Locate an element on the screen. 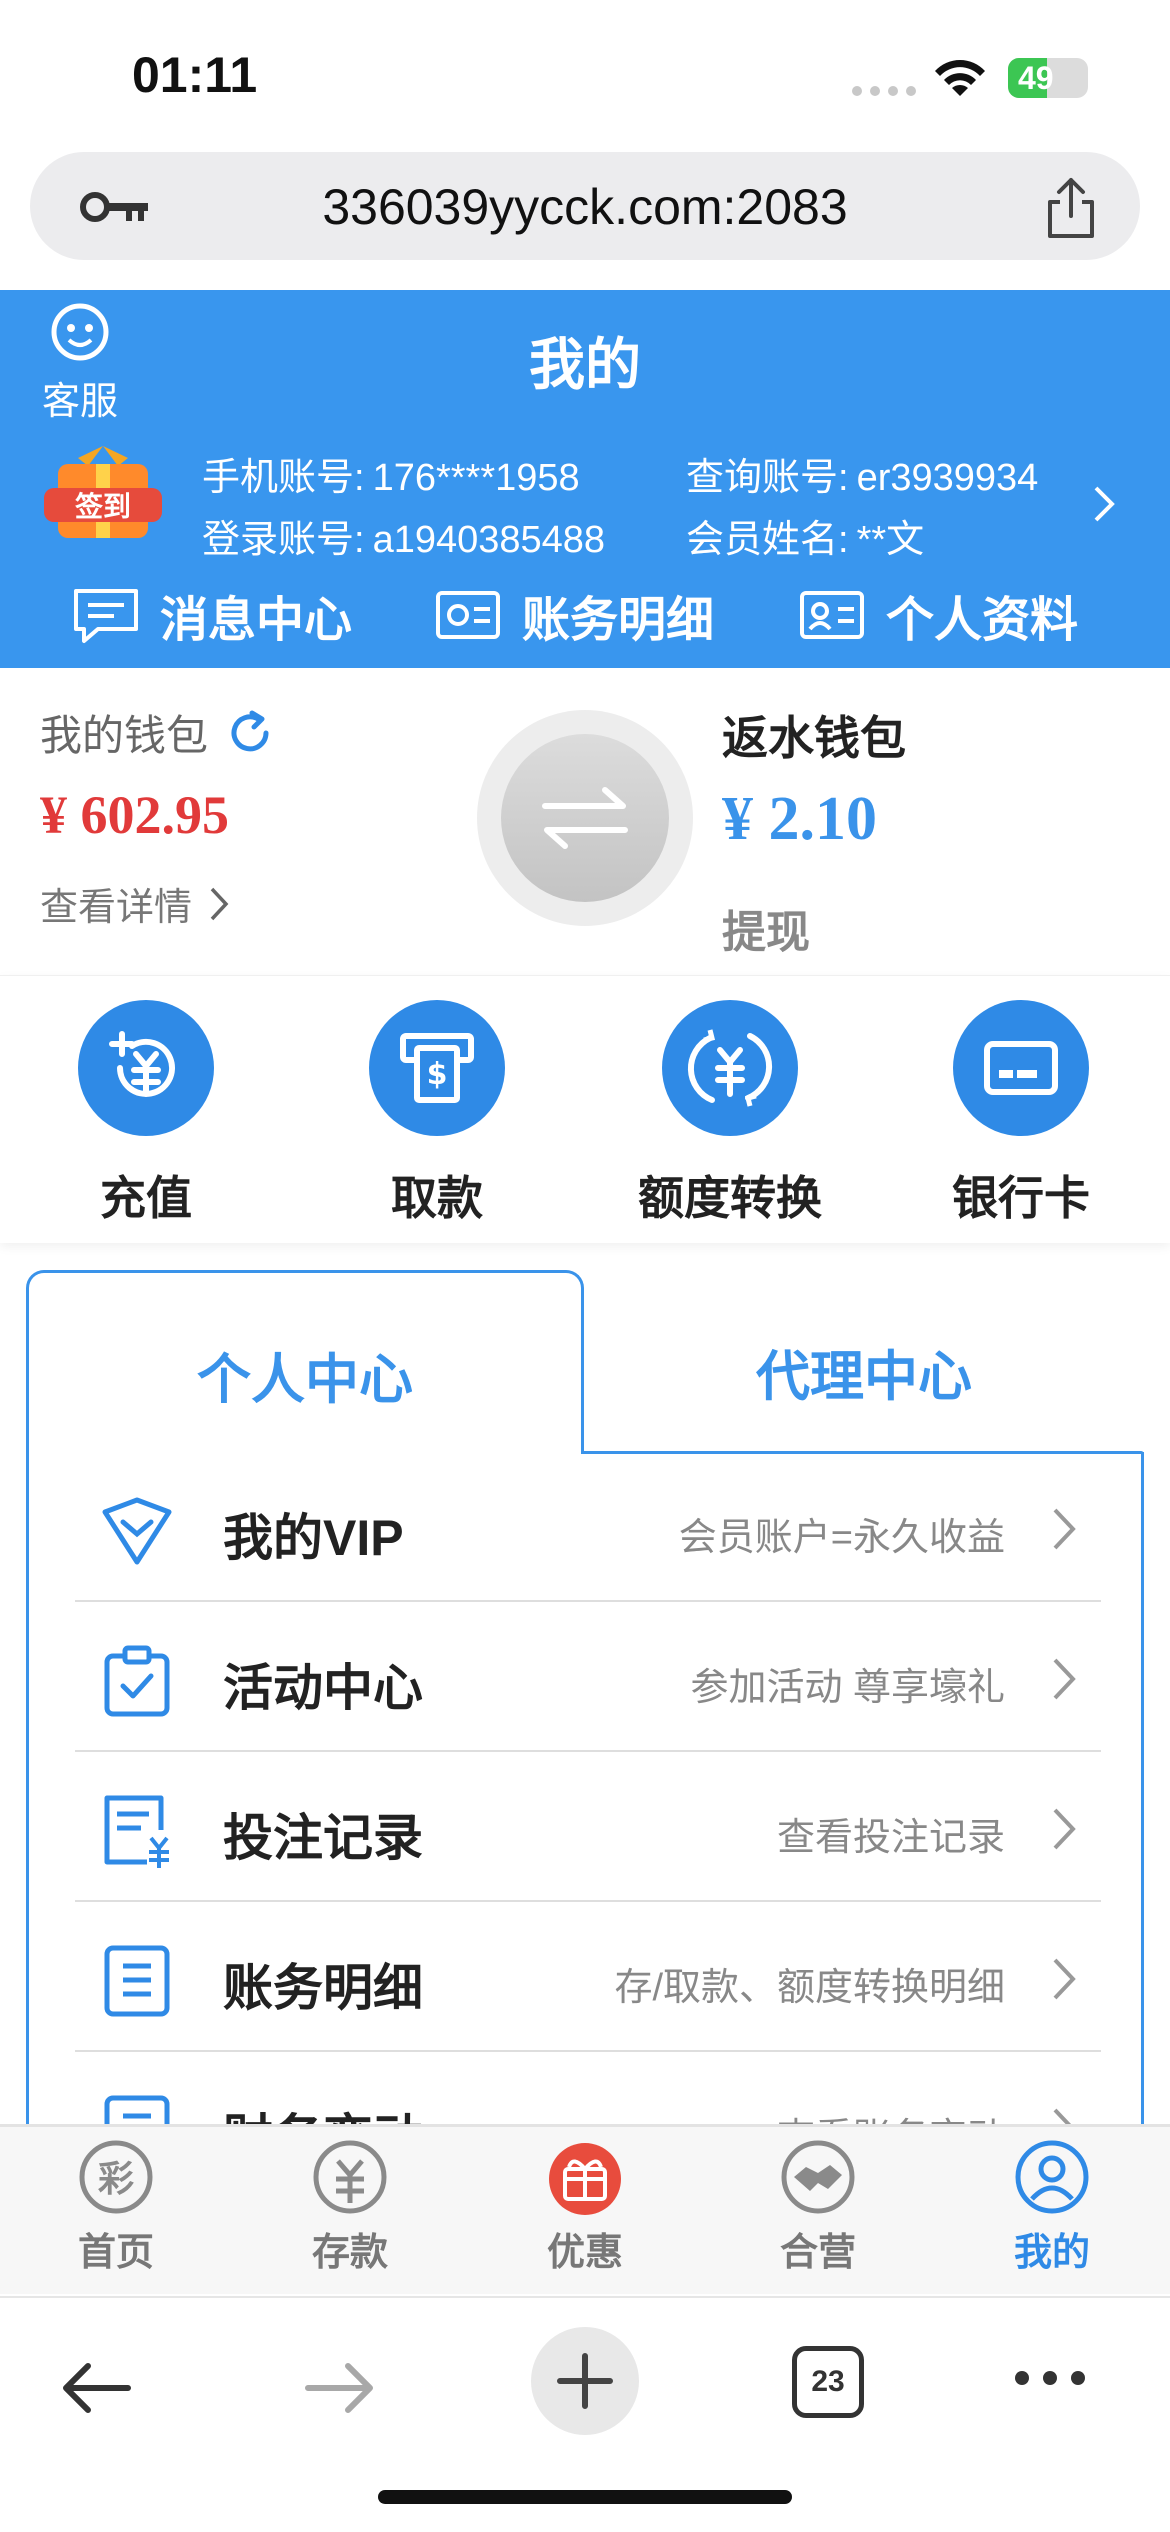  address-bar: 336039yycck.com:2083 is located at coordinates (585, 206).